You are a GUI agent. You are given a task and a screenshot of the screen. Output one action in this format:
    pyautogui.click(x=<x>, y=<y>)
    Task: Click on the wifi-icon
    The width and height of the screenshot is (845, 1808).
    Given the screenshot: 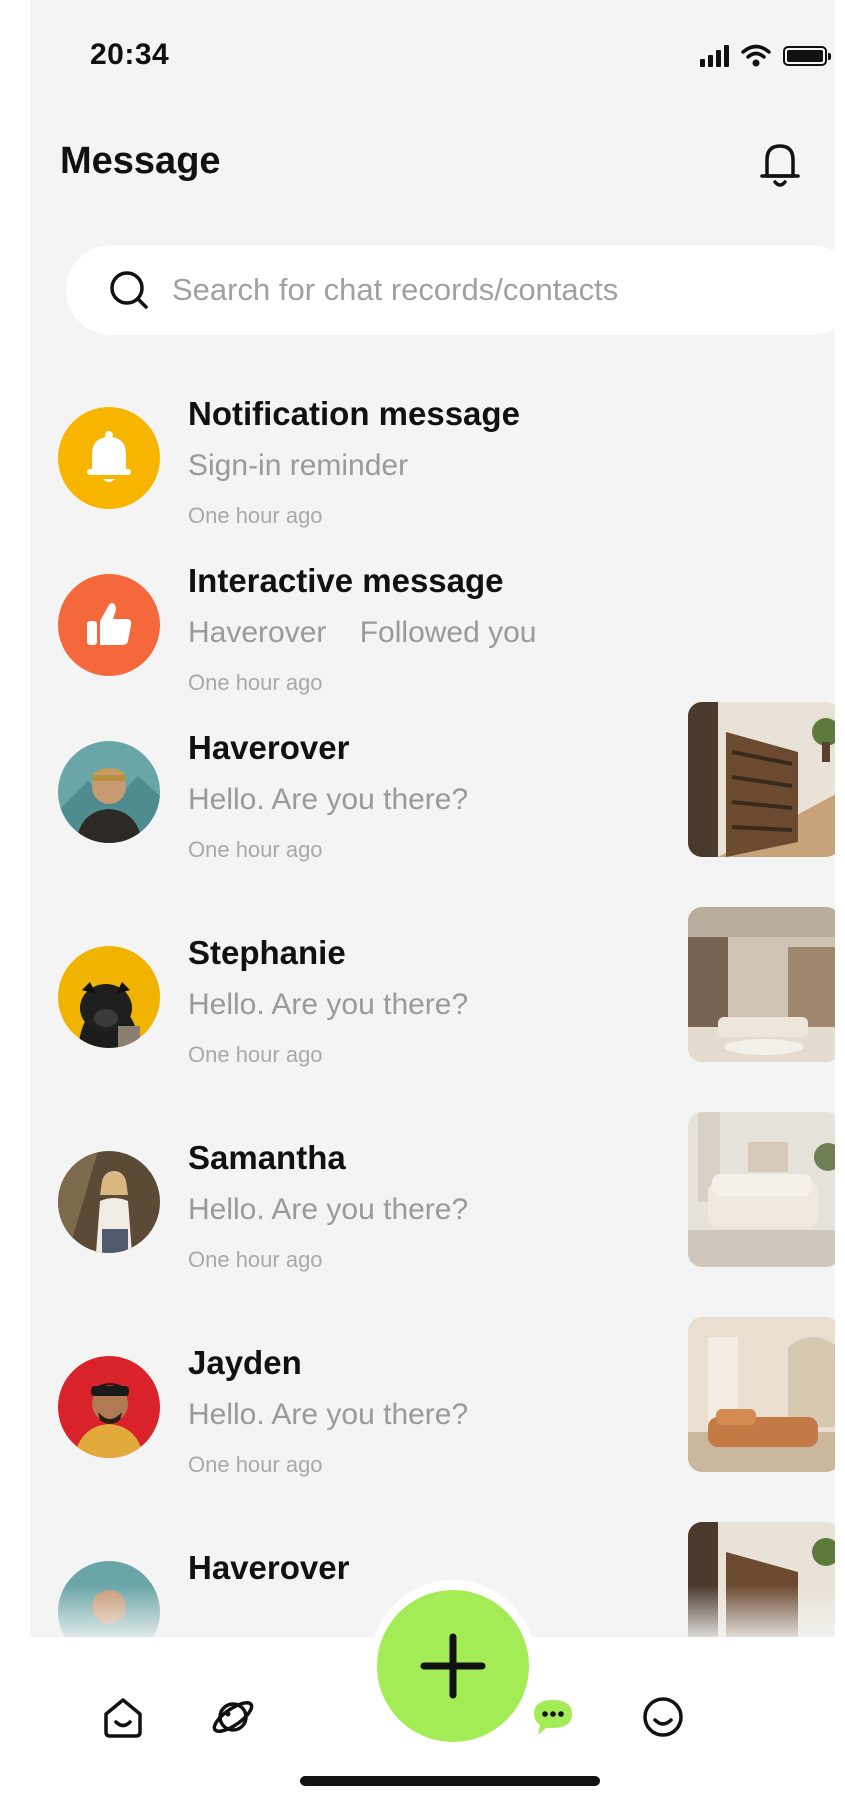 What is the action you would take?
    pyautogui.click(x=756, y=55)
    